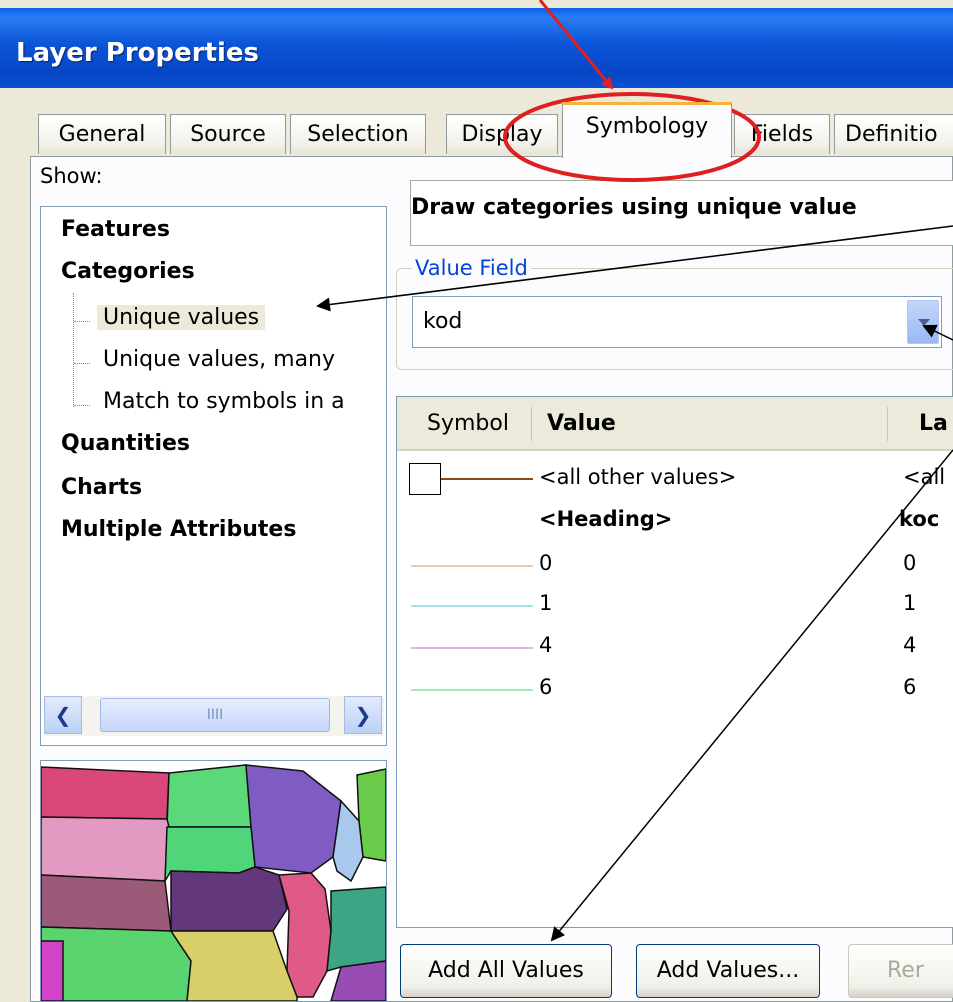  I want to click on tab-fields: Fields, so click(782, 134).